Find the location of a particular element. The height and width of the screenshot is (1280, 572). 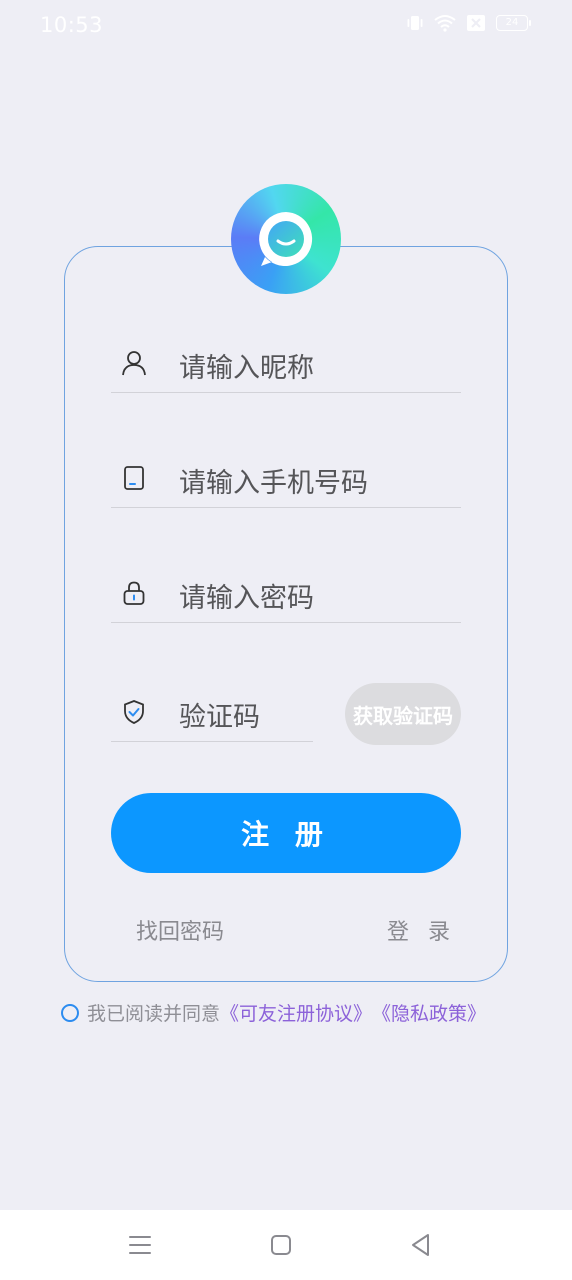

wifi-icon is located at coordinates (445, 23).